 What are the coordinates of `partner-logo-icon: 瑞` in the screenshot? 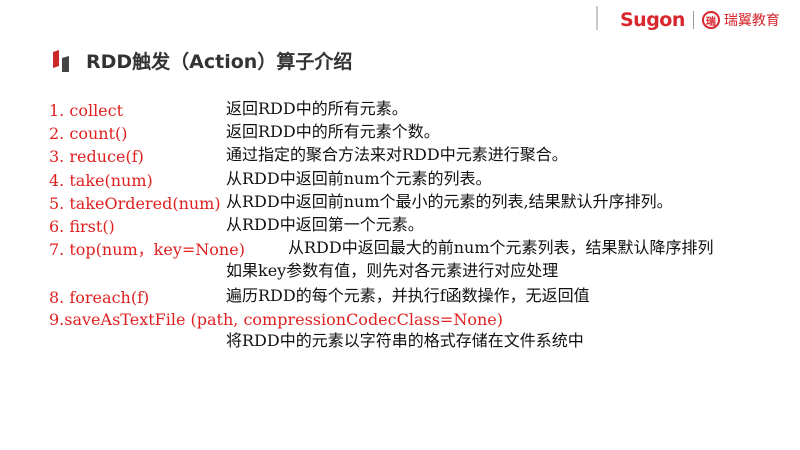 It's located at (710, 20).